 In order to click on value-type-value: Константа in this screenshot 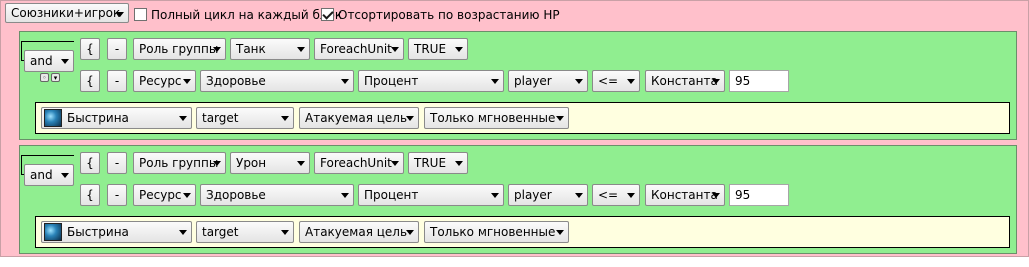, I will do `click(684, 195)`.